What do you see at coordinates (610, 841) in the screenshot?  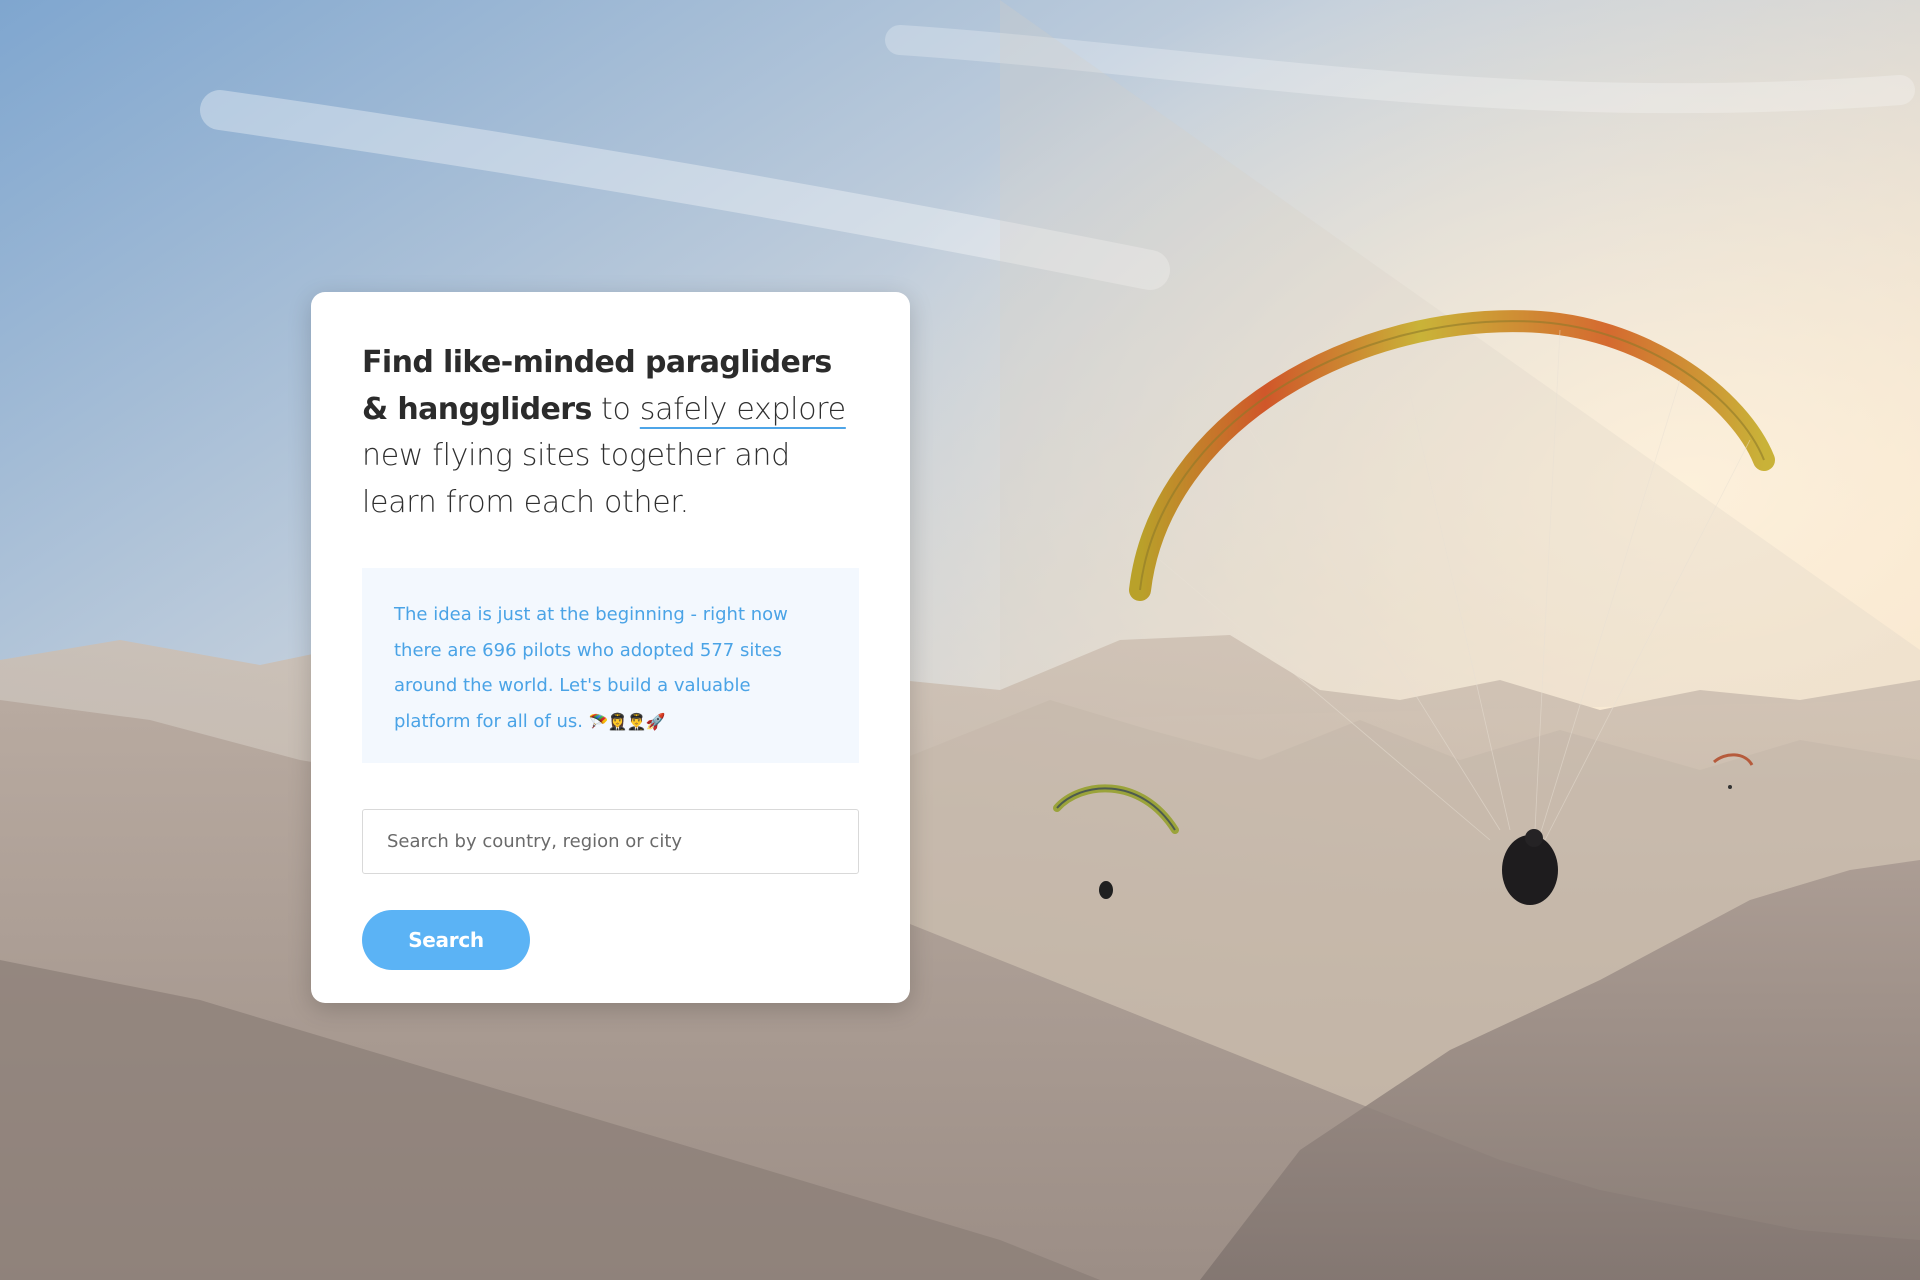 I see `search-input` at bounding box center [610, 841].